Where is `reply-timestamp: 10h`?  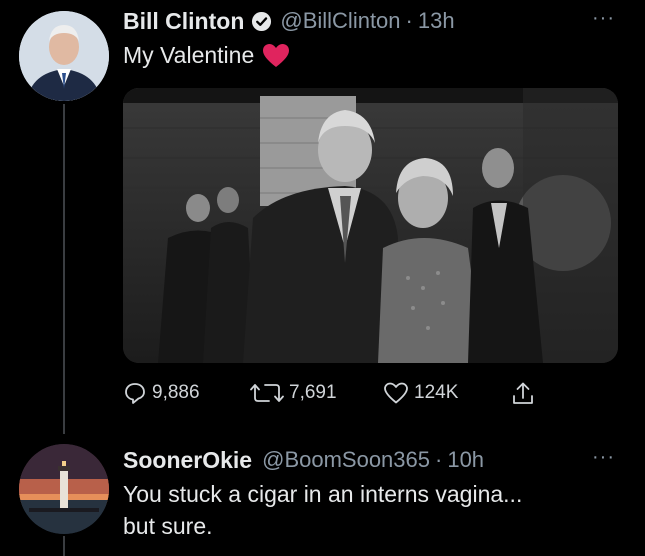 reply-timestamp: 10h is located at coordinates (465, 460).